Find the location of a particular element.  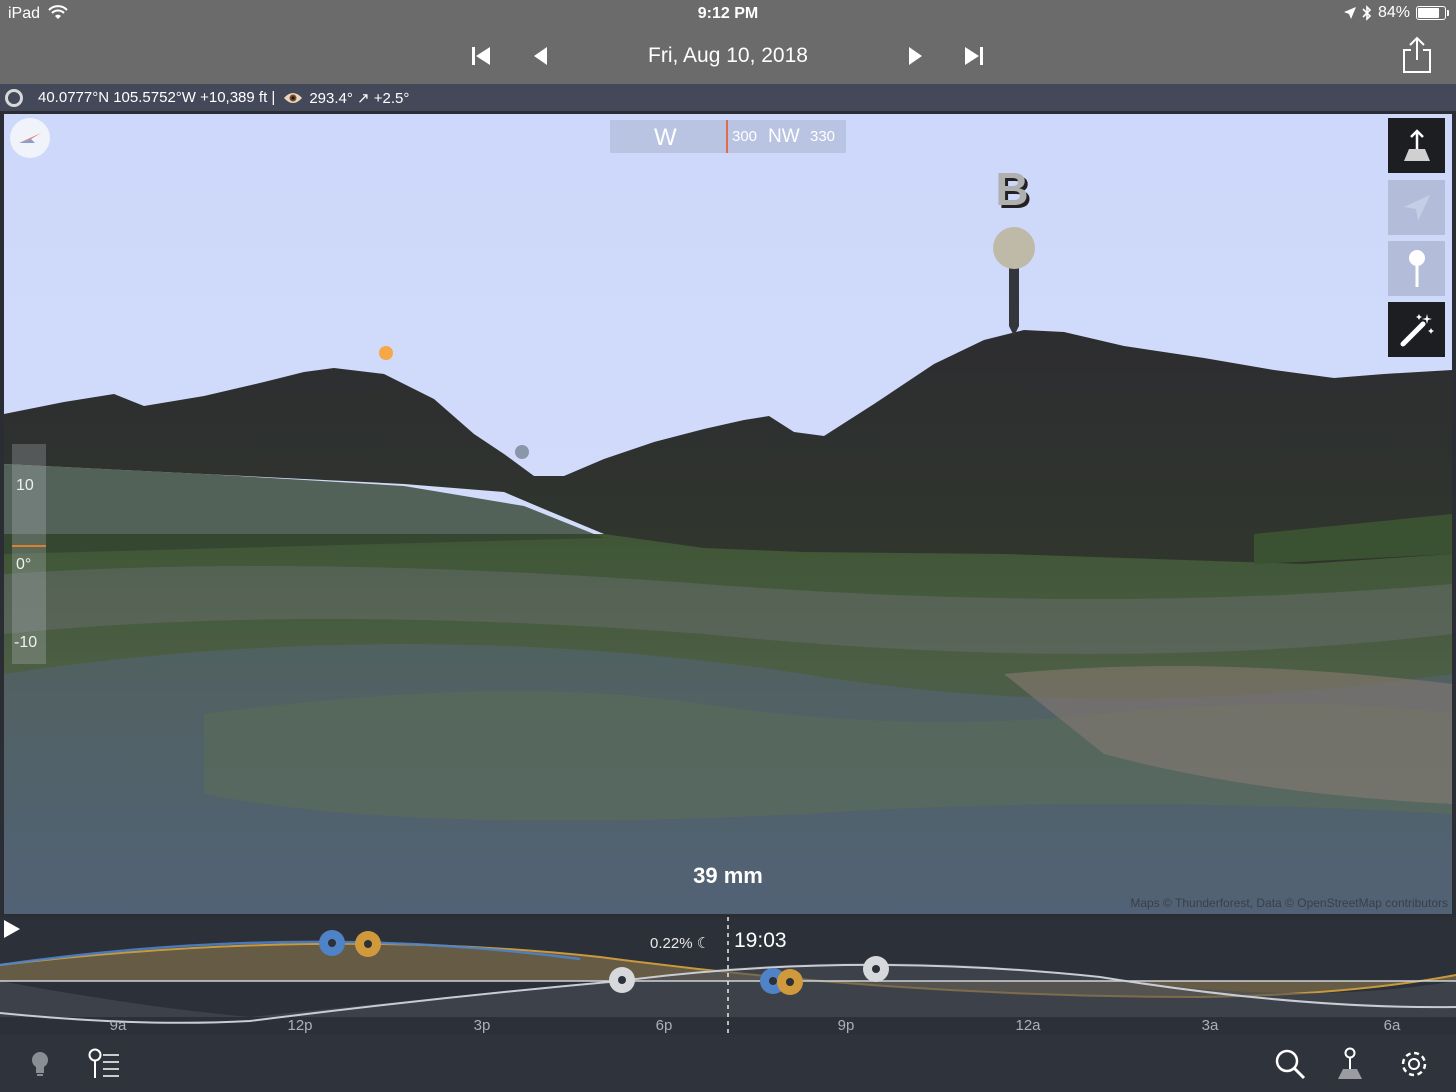

skip-back-icon is located at coordinates (481, 56).